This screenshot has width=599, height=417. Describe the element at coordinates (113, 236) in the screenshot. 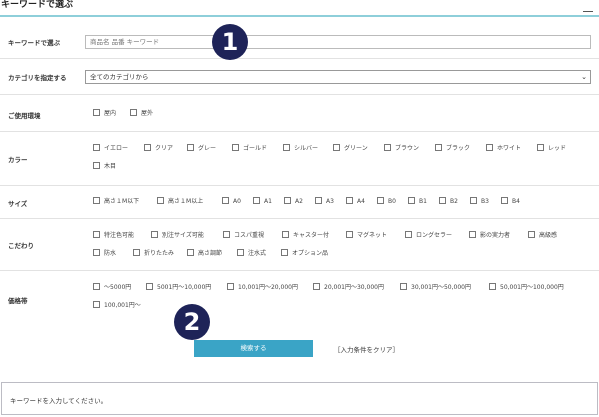

I see `features-option: 特注色可能` at that location.